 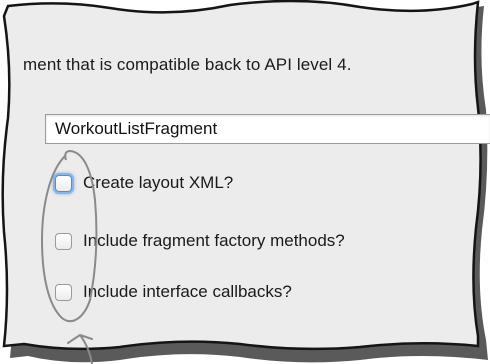 I want to click on include-interface-callbacks-option: Include interface callbacks?, so click(x=173, y=292).